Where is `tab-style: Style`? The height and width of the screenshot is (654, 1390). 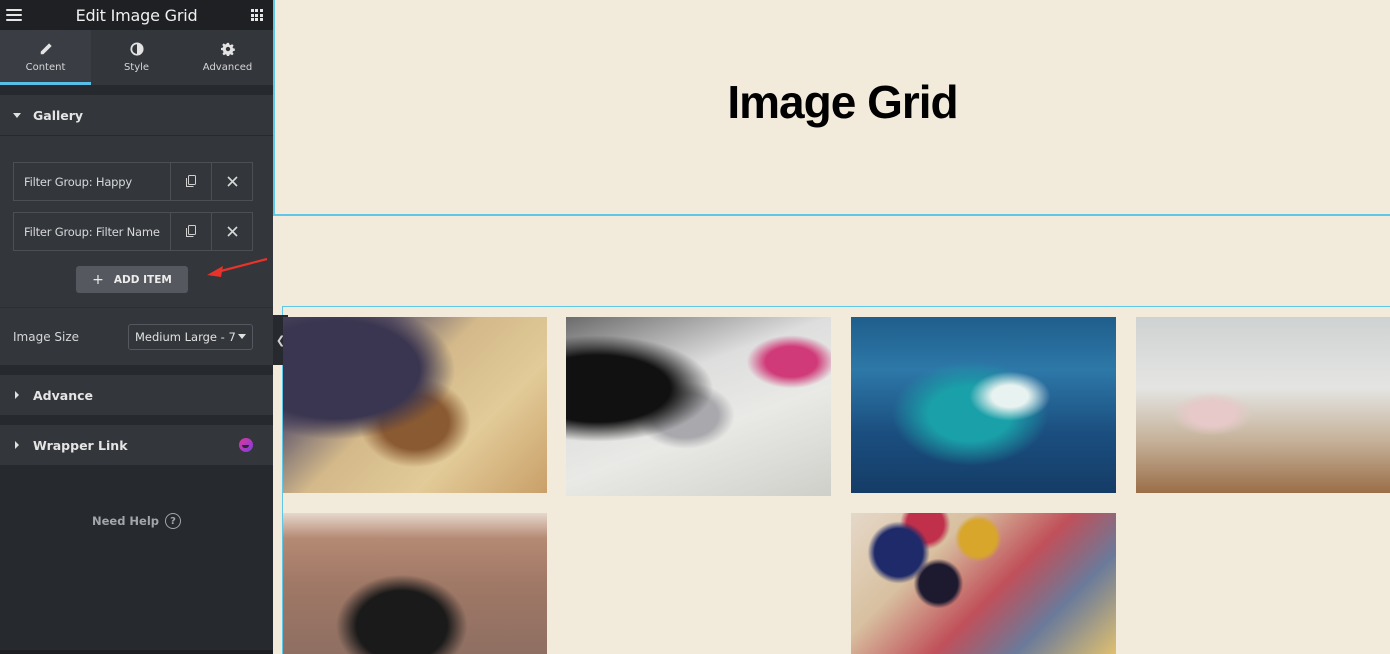
tab-style: Style is located at coordinates (136, 57).